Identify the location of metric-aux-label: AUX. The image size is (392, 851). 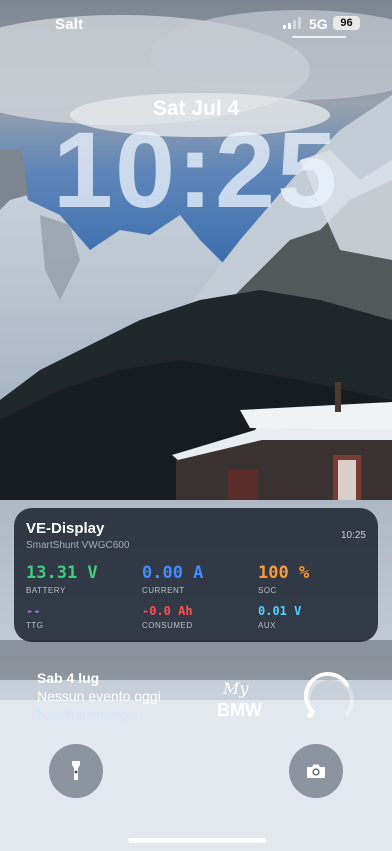
(267, 625).